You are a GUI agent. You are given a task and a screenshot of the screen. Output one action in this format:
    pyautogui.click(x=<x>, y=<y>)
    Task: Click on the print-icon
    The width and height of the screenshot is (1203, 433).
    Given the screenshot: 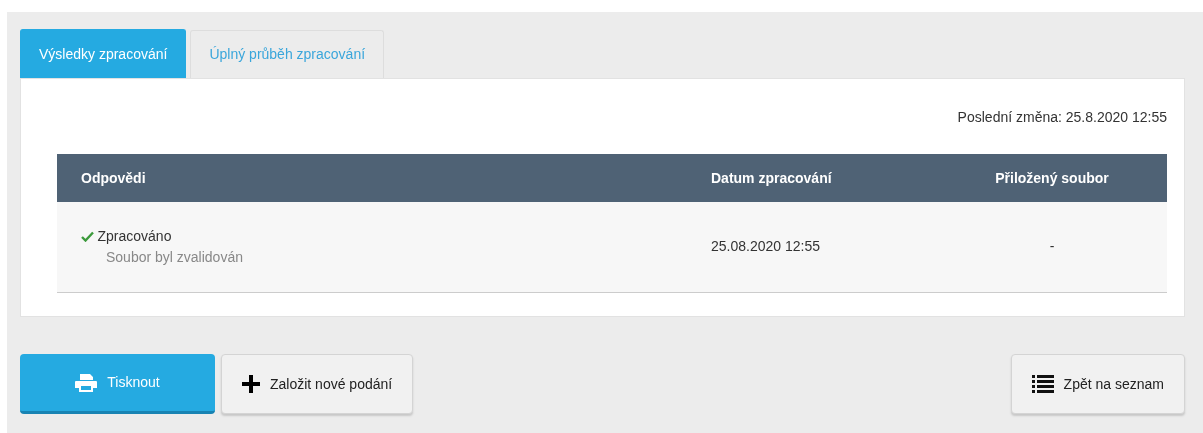 What is the action you would take?
    pyautogui.click(x=86, y=382)
    